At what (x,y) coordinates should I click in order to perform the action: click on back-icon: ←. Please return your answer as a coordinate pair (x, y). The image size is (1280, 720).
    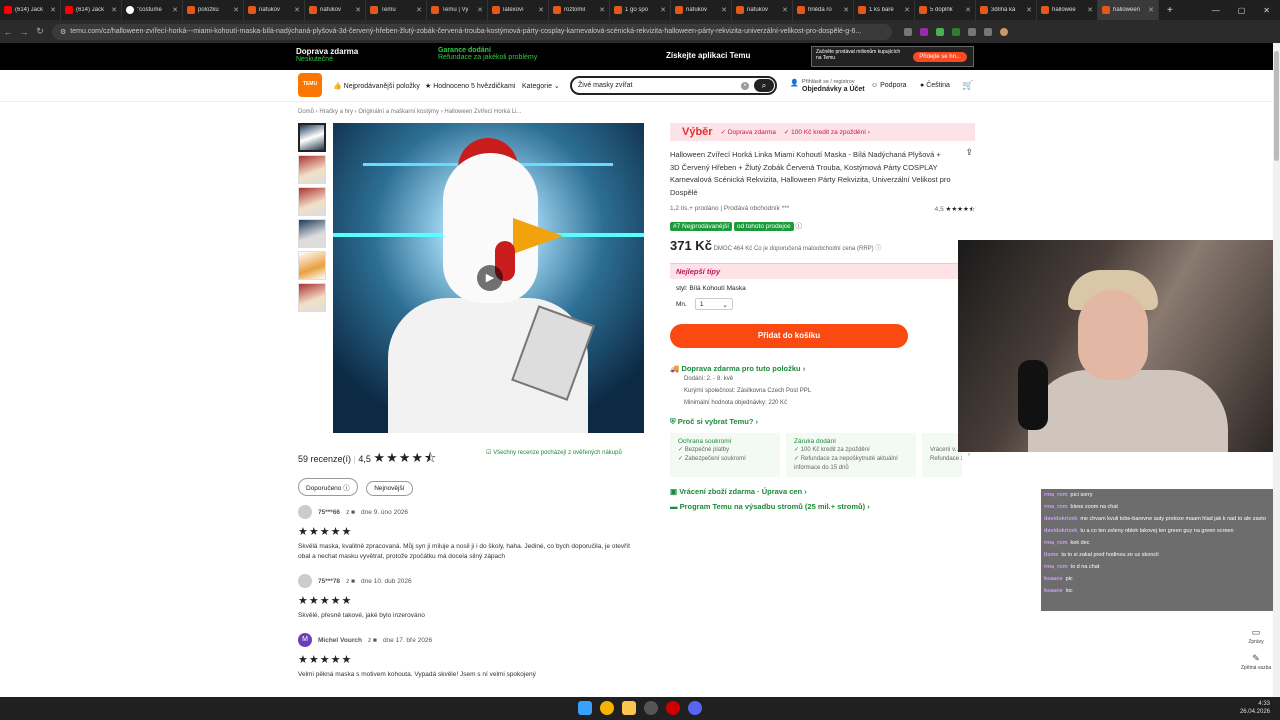
    Looking at the image, I should click on (8, 32).